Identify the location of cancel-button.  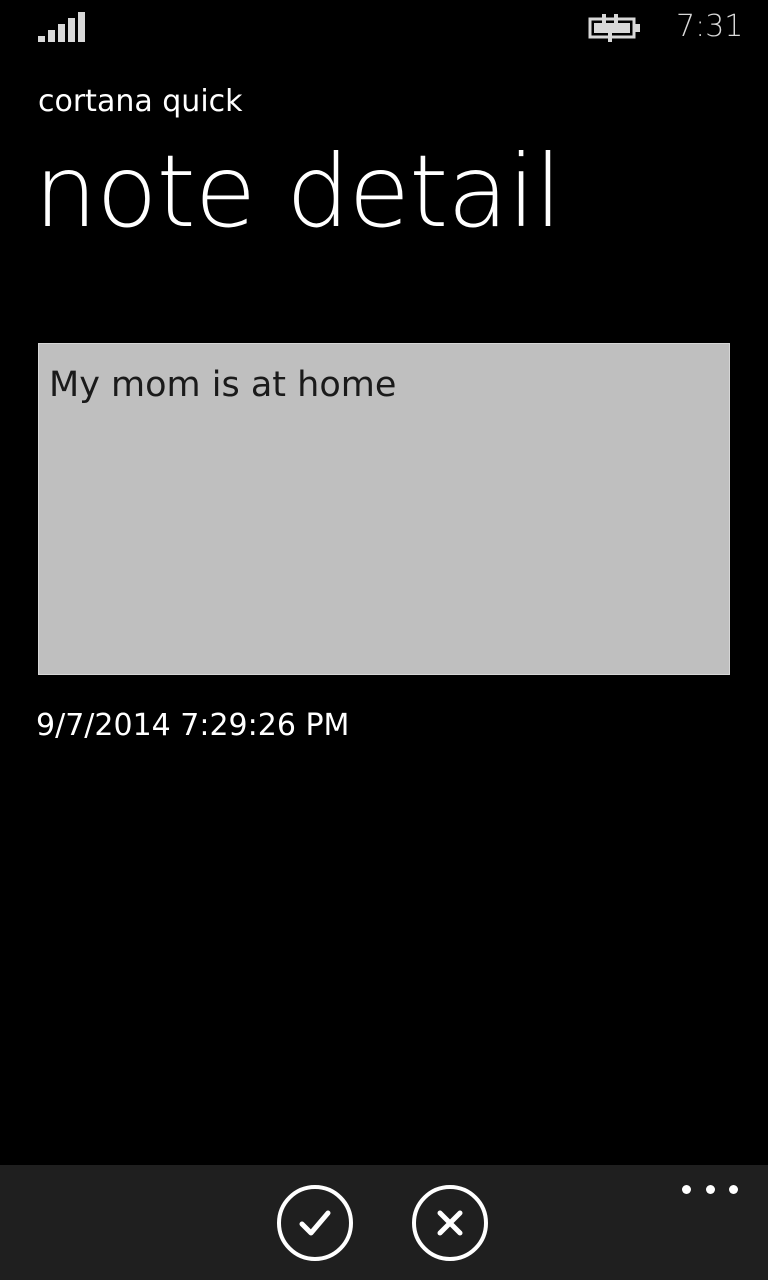
(450, 1223).